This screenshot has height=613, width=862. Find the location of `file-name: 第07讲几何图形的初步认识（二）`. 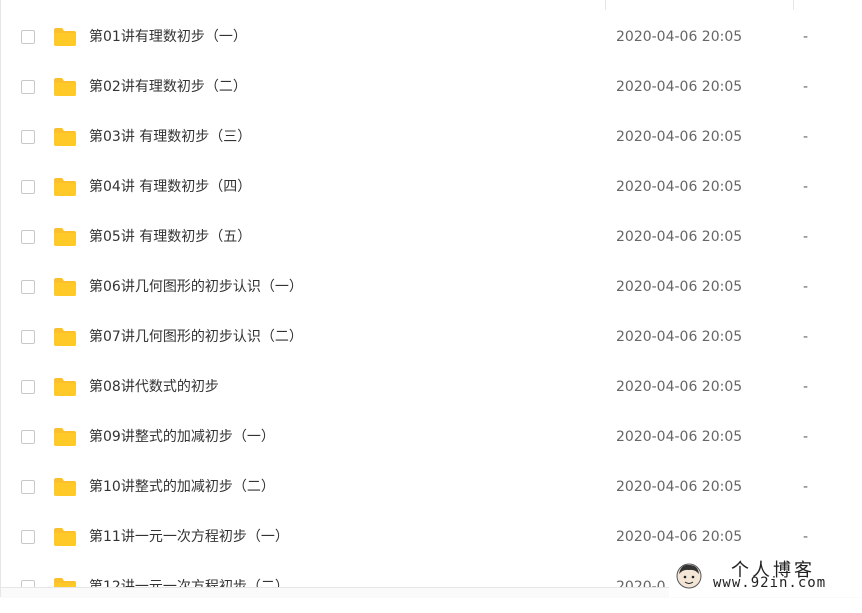

file-name: 第07讲几何图形的初步认识（二） is located at coordinates (196, 337).